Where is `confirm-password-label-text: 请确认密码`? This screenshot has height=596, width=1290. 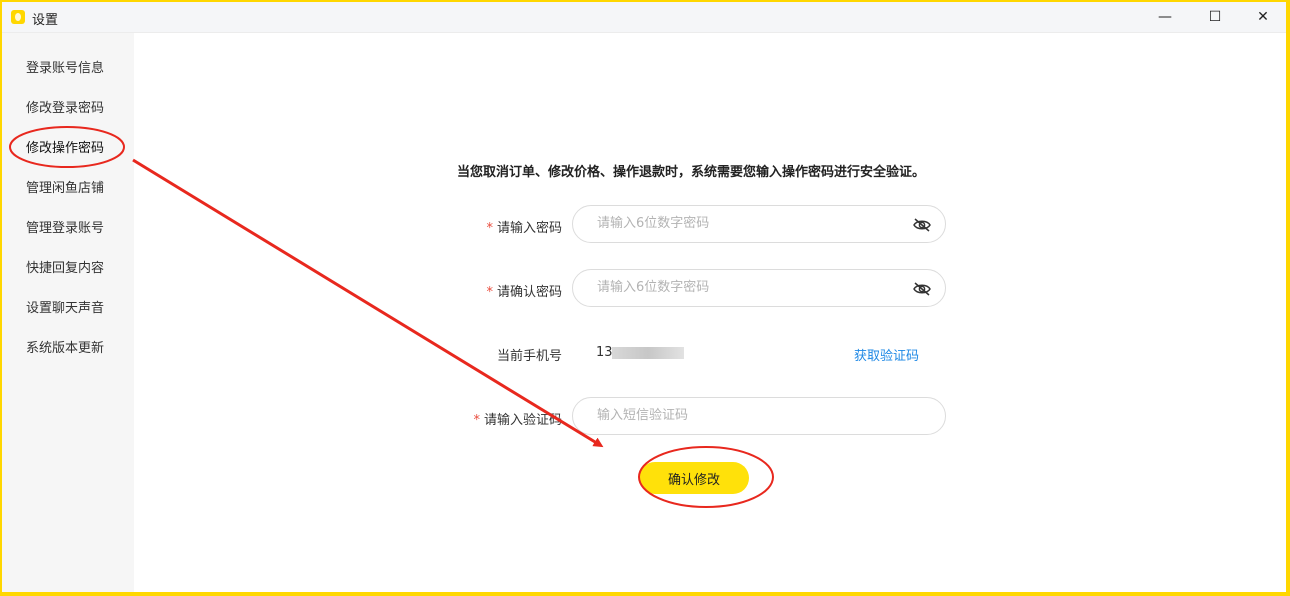
confirm-password-label-text: 请确认密码 is located at coordinates (529, 292).